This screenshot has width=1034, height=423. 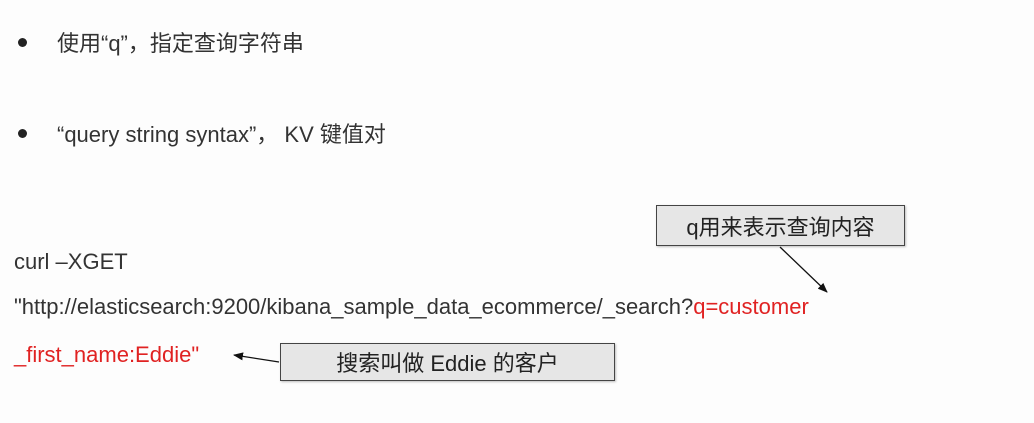 I want to click on callout-search-meaning: 搜索叫做 Eddie 的客户, so click(x=447, y=362).